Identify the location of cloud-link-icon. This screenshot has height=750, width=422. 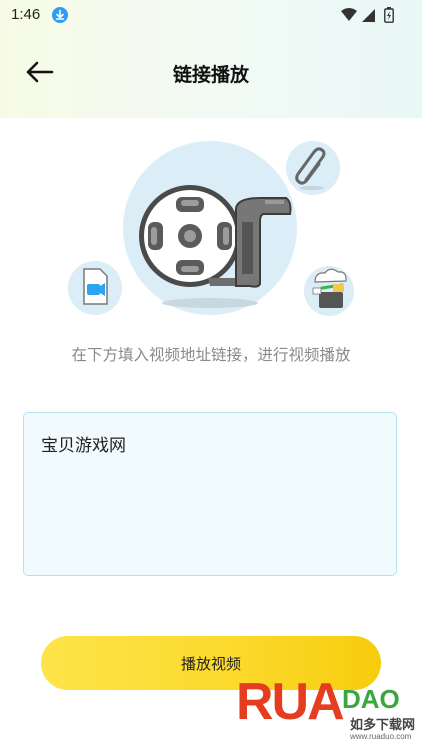
(329, 291).